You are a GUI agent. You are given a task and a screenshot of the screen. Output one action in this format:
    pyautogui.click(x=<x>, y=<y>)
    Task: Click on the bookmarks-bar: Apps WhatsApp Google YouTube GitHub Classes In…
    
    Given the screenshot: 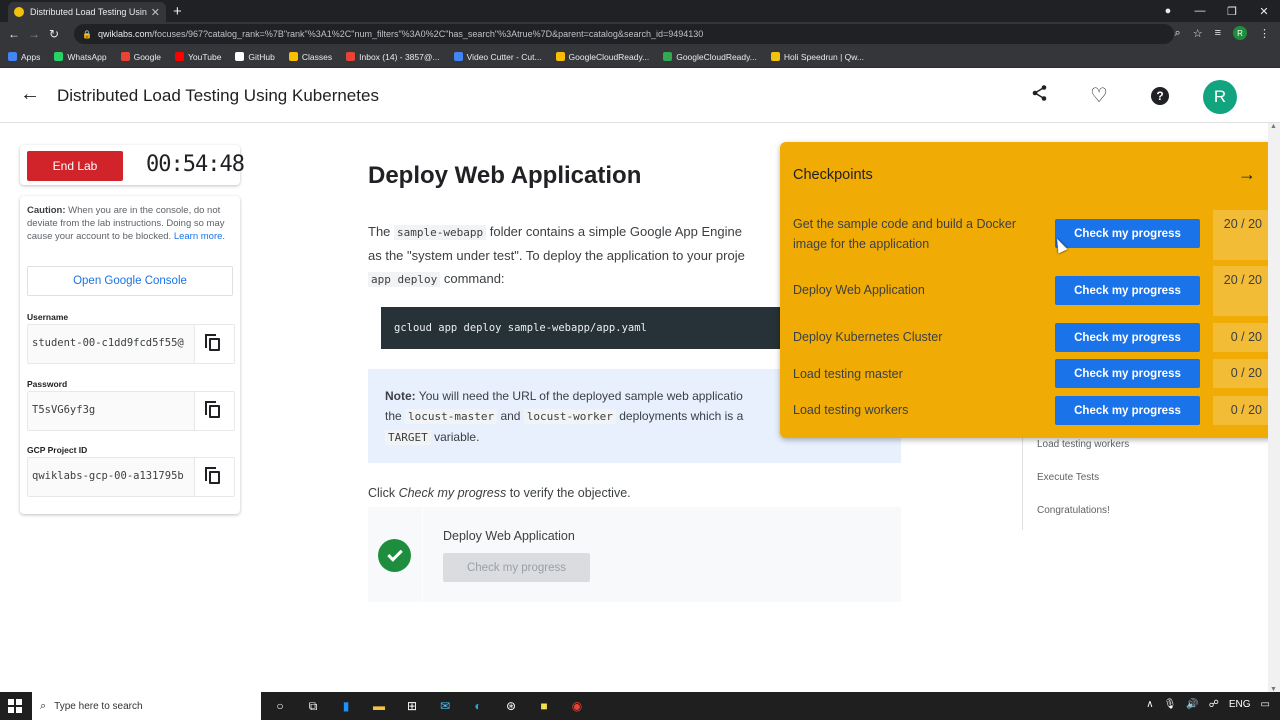 What is the action you would take?
    pyautogui.click(x=640, y=57)
    